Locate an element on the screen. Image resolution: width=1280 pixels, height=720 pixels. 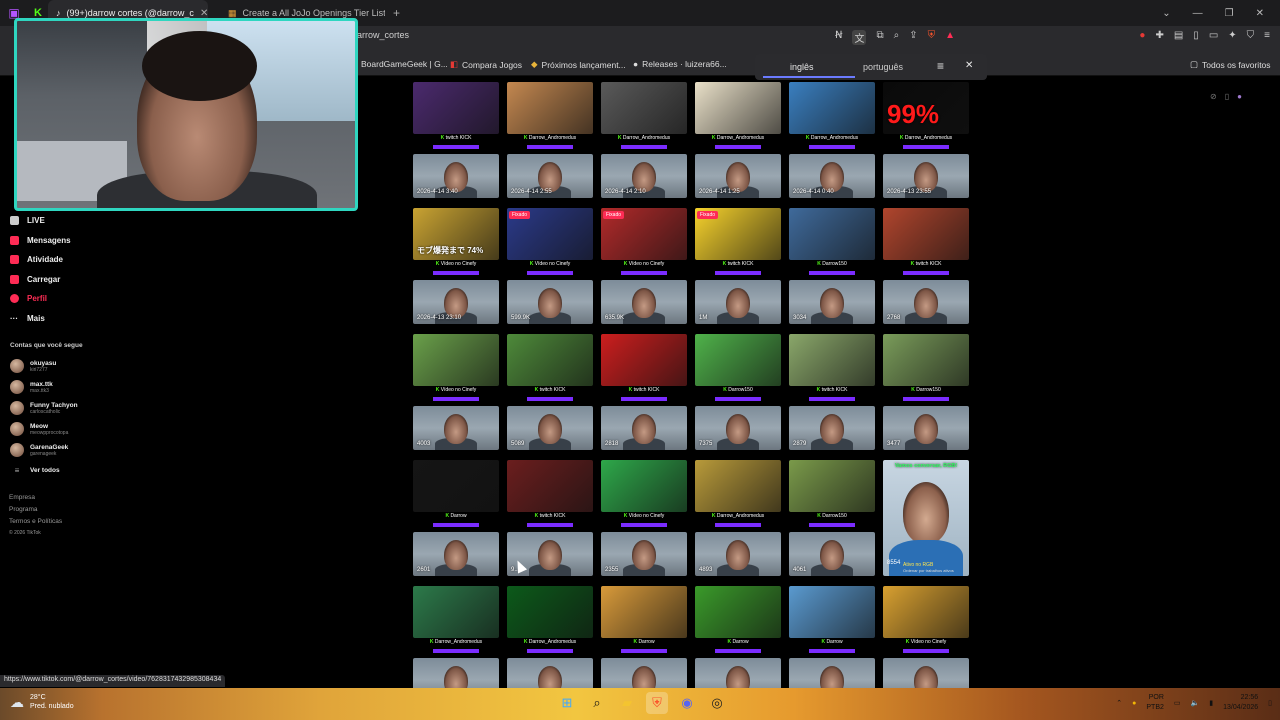
tab-search-icon: ⌄ is located at coordinates (1166, 13).